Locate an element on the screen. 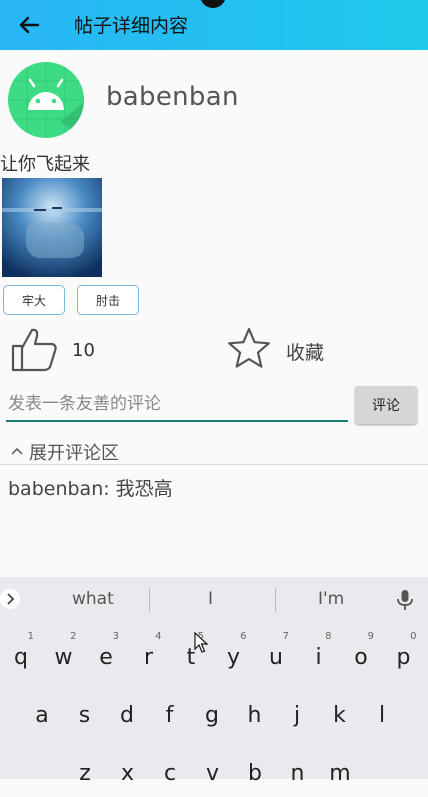  key-label: p is located at coordinates (403, 657).